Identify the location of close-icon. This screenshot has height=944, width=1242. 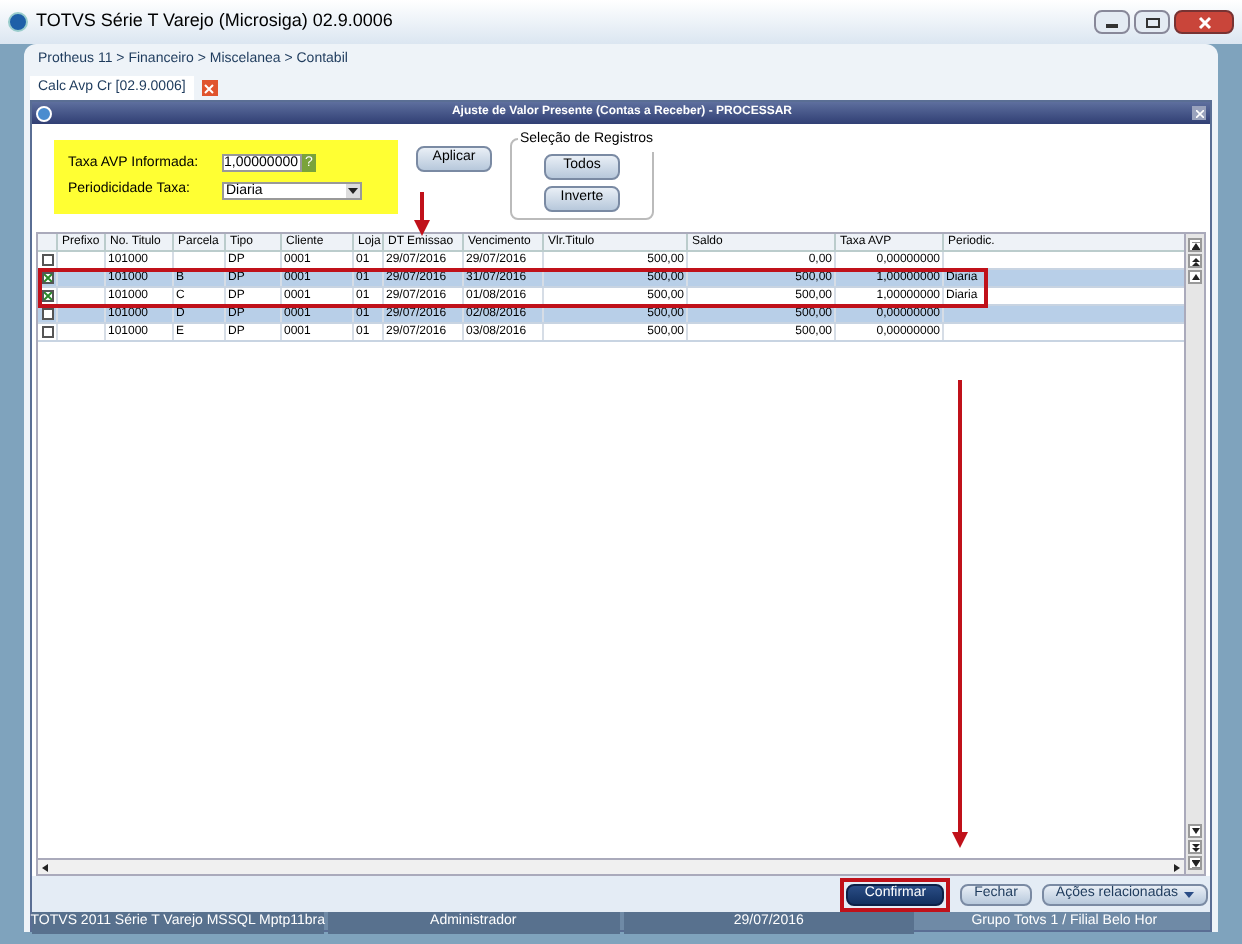
(1204, 22).